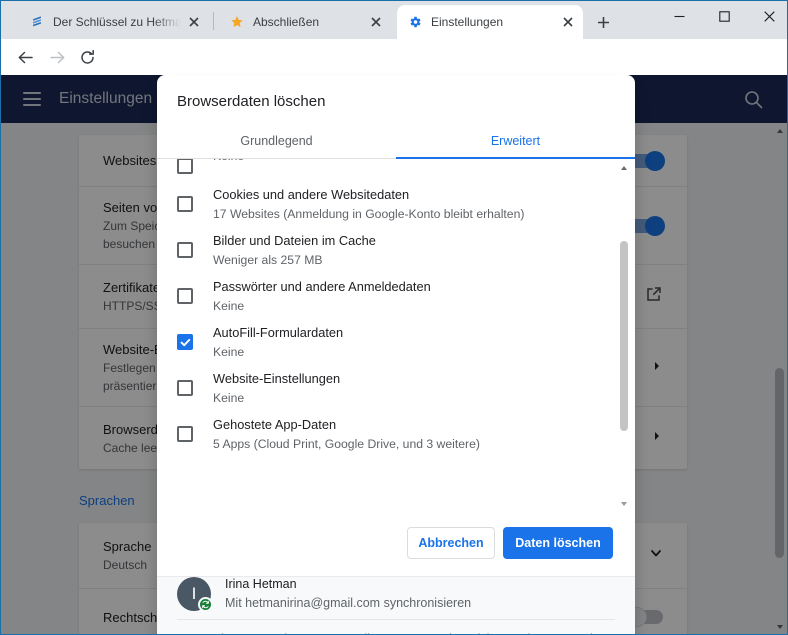 The width and height of the screenshot is (788, 635). What do you see at coordinates (261, 584) in the screenshot?
I see `account-name: Irina Hetman` at bounding box center [261, 584].